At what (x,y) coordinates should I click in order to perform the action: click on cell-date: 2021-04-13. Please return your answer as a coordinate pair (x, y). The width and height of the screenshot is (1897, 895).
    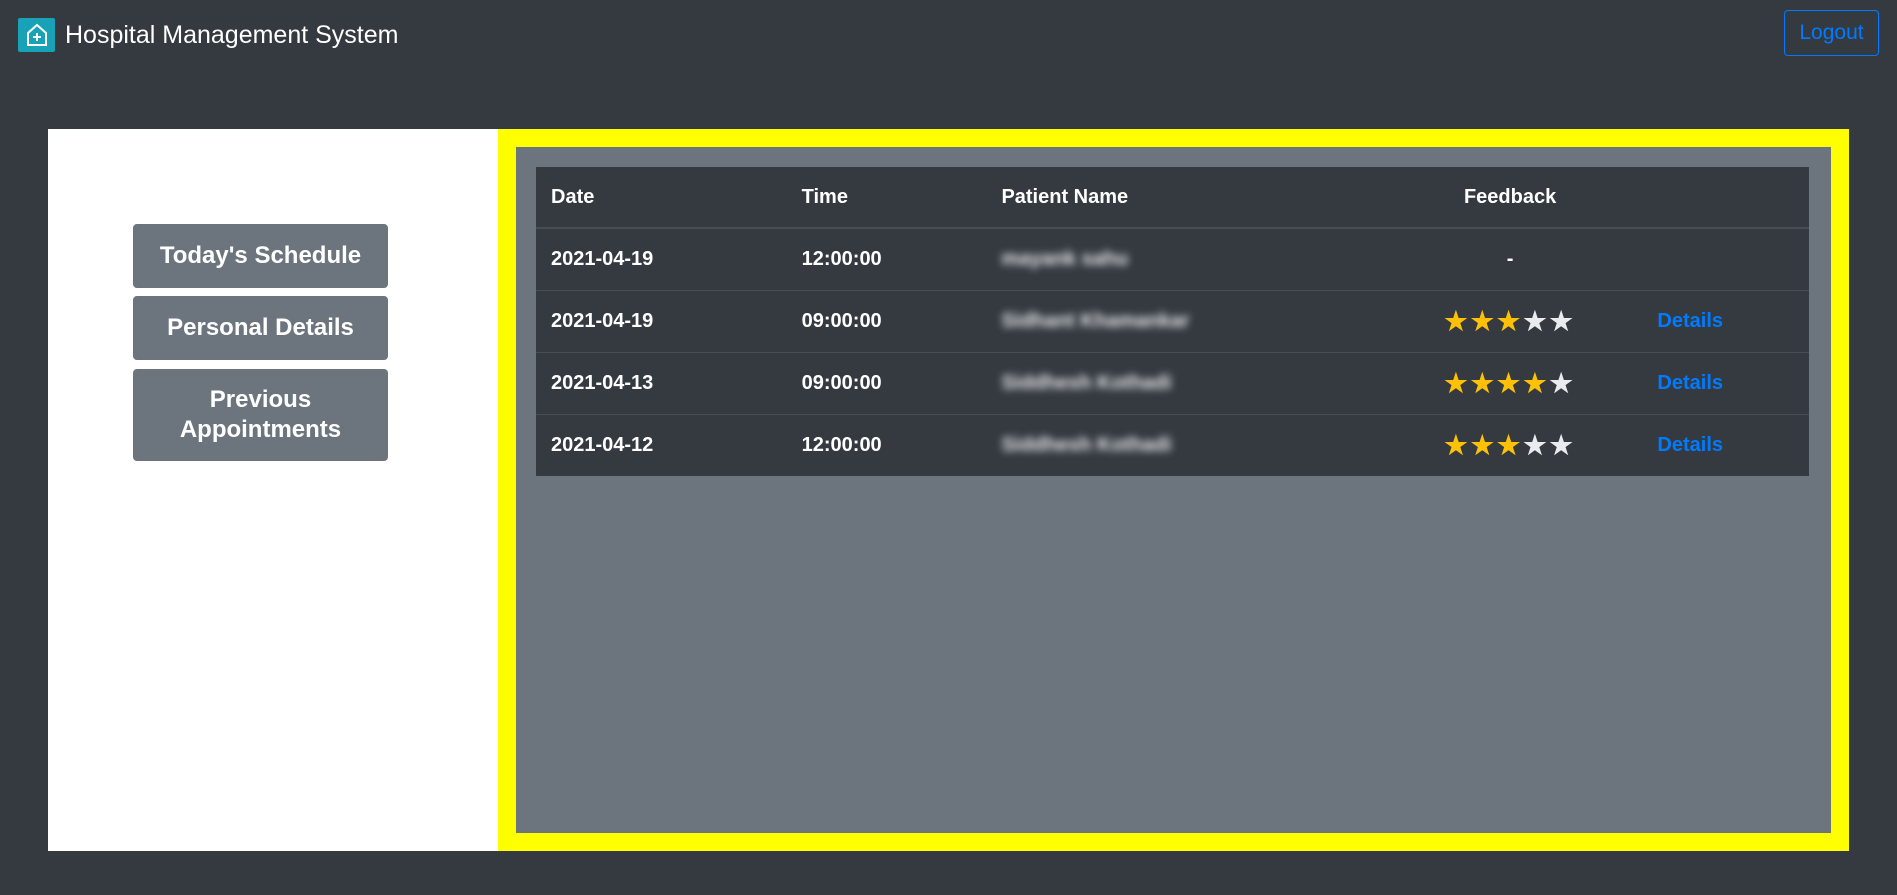
    Looking at the image, I should click on (661, 383).